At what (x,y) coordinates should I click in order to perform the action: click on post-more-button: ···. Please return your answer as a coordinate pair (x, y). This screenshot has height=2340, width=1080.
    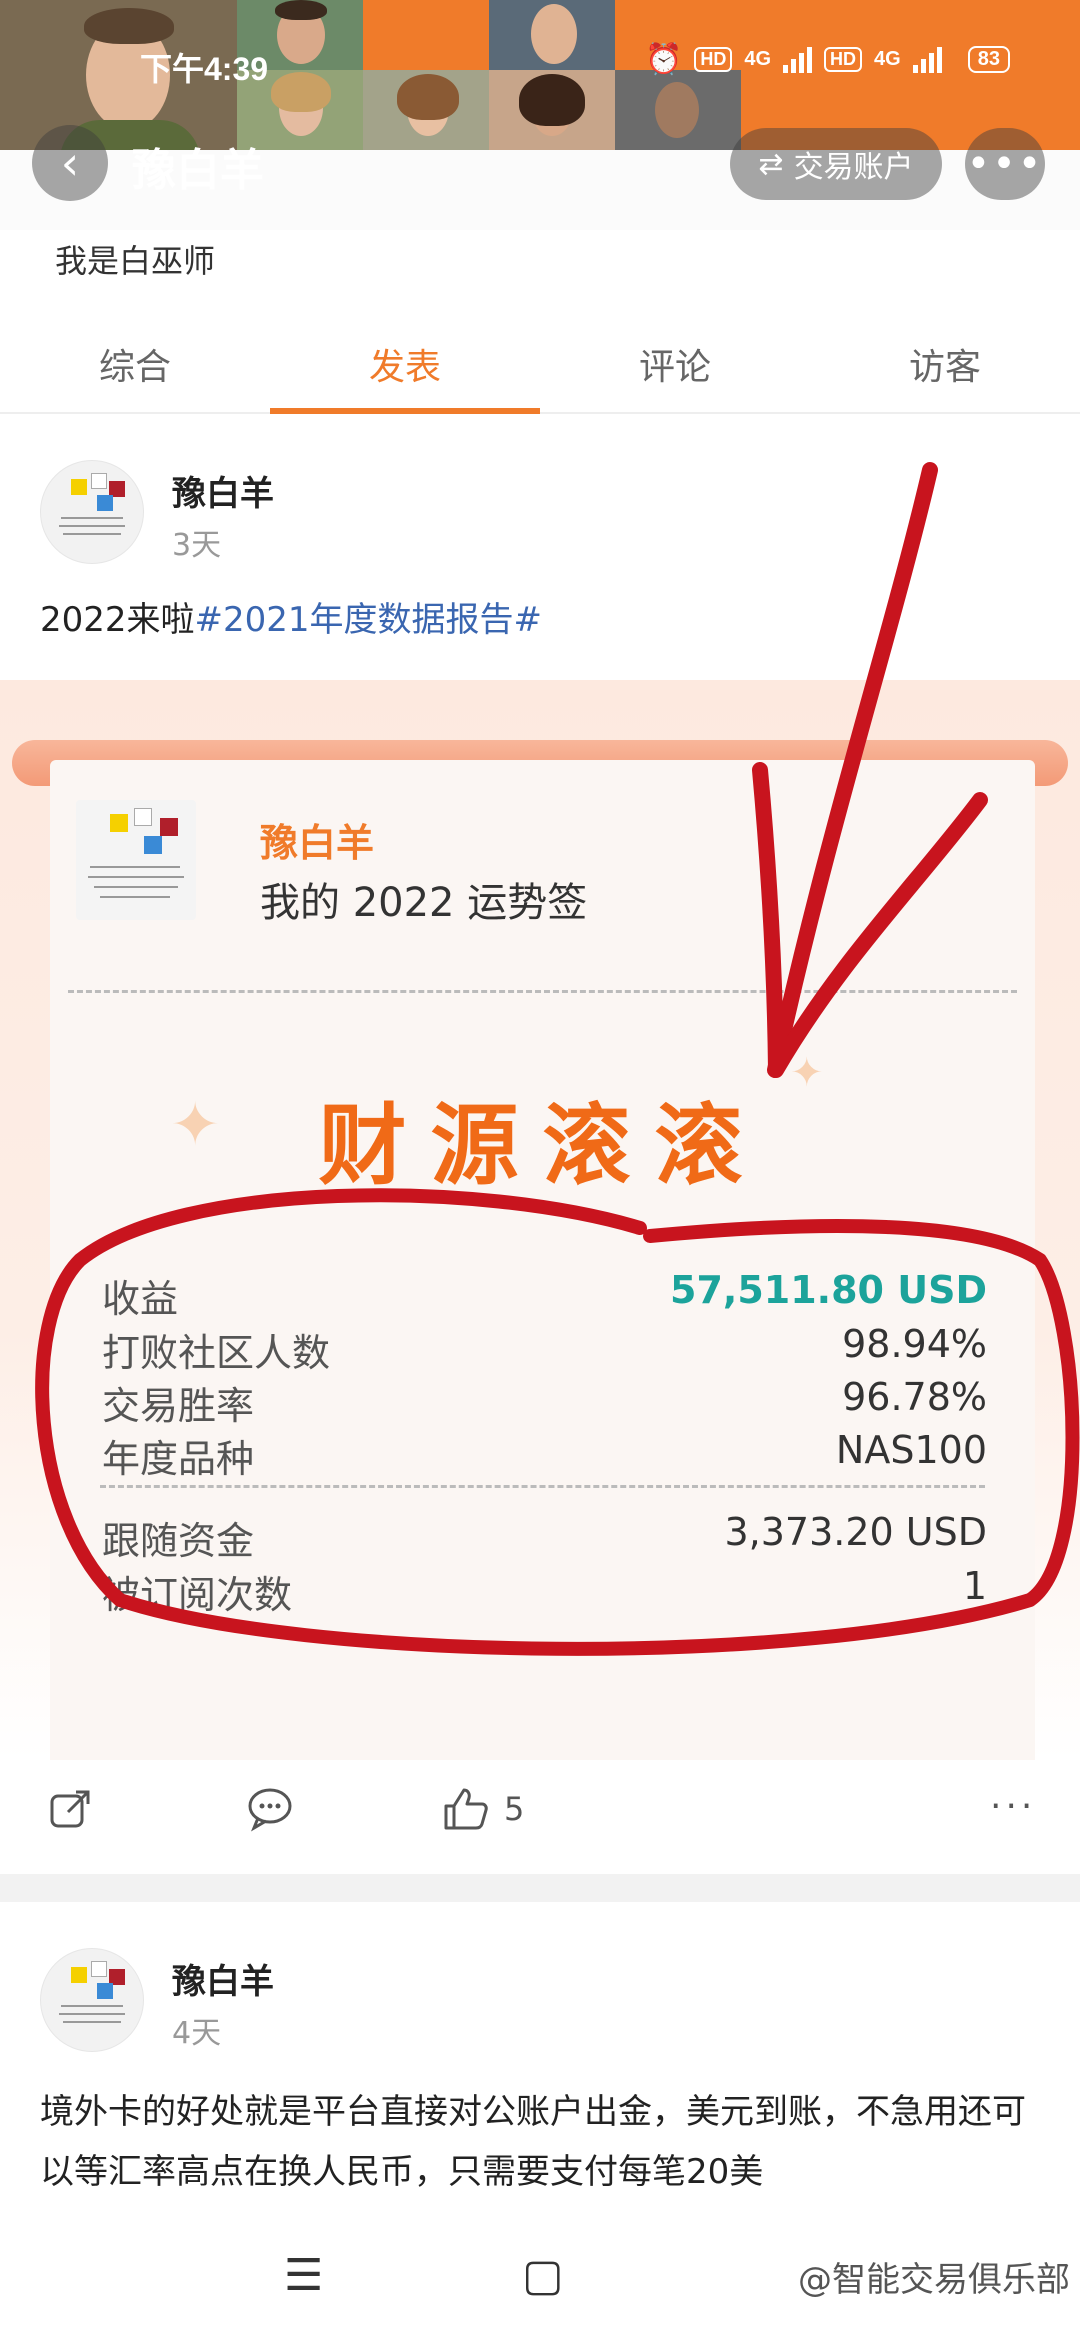
    Looking at the image, I should click on (1013, 1806).